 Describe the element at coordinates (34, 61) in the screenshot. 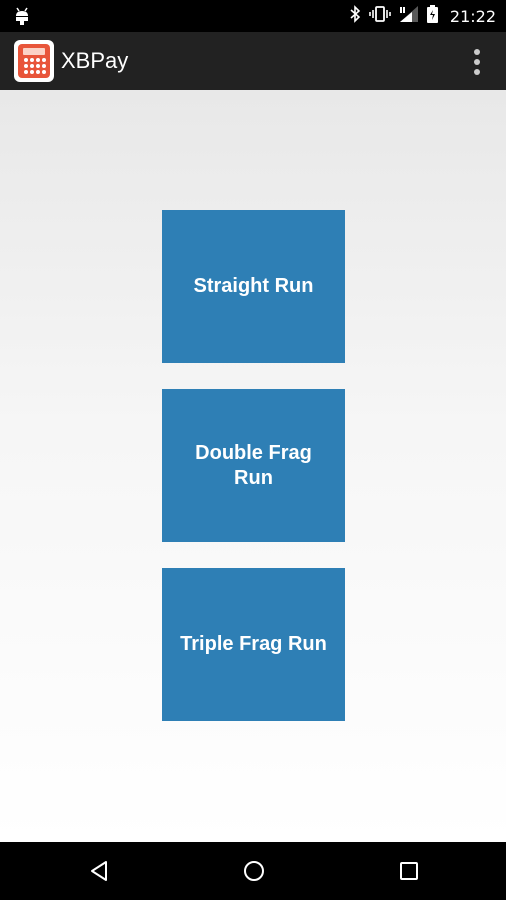

I see `calculator-icon` at that location.